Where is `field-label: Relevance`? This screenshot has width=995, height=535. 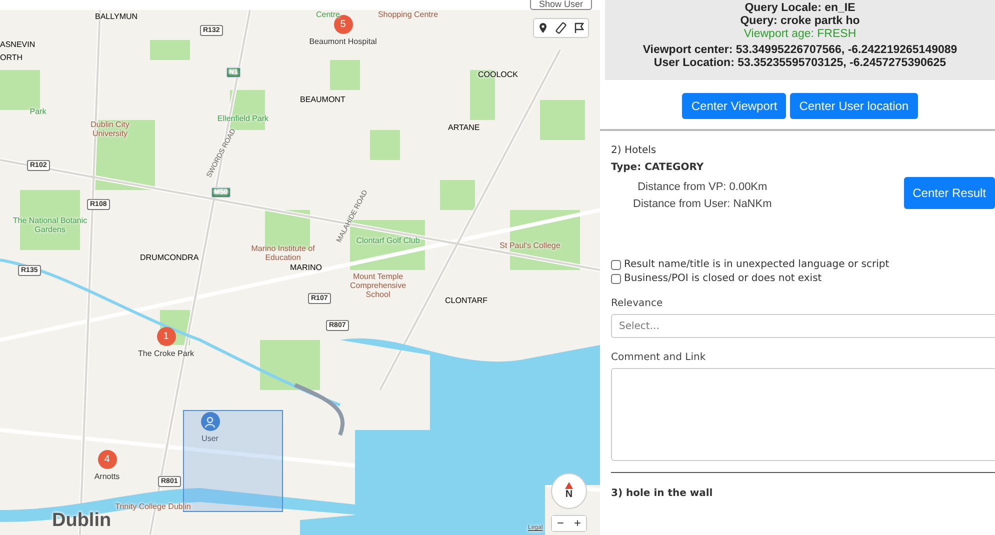 field-label: Relevance is located at coordinates (637, 303).